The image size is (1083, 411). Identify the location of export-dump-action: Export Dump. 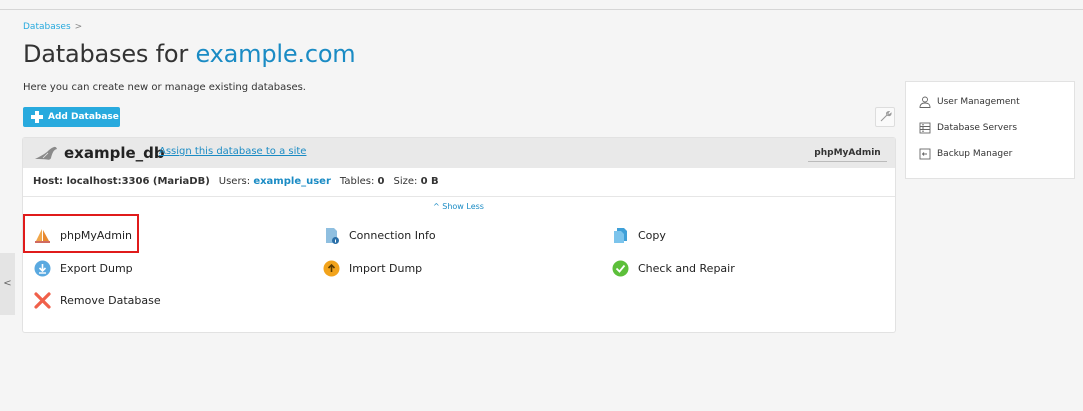
(83, 268).